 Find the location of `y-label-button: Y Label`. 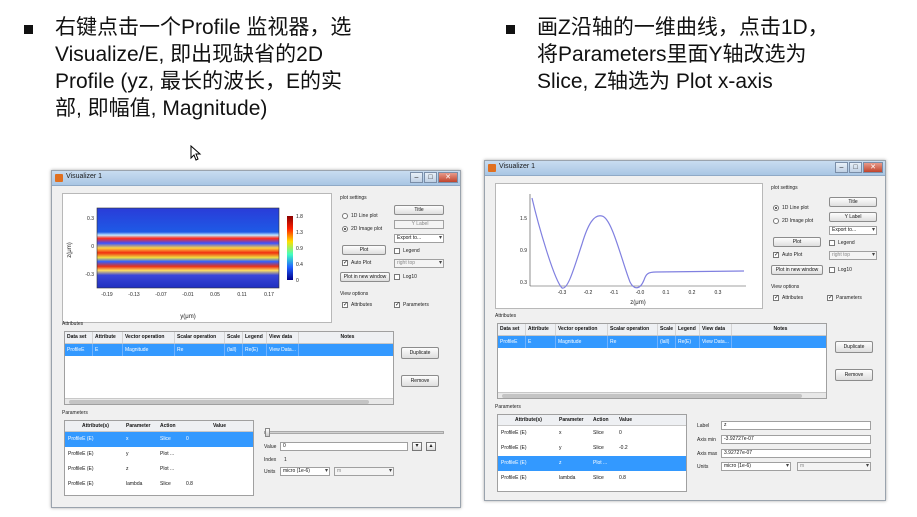

y-label-button: Y Label is located at coordinates (853, 217).